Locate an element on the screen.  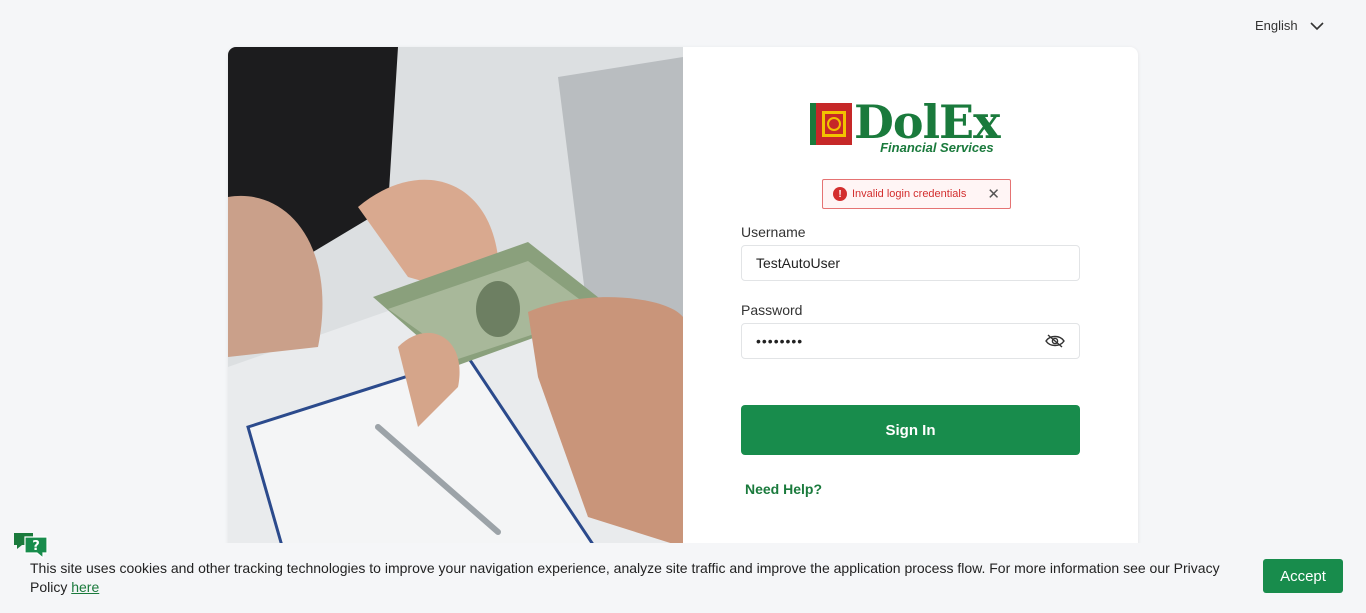
password-input: •••••••• is located at coordinates (900, 341).